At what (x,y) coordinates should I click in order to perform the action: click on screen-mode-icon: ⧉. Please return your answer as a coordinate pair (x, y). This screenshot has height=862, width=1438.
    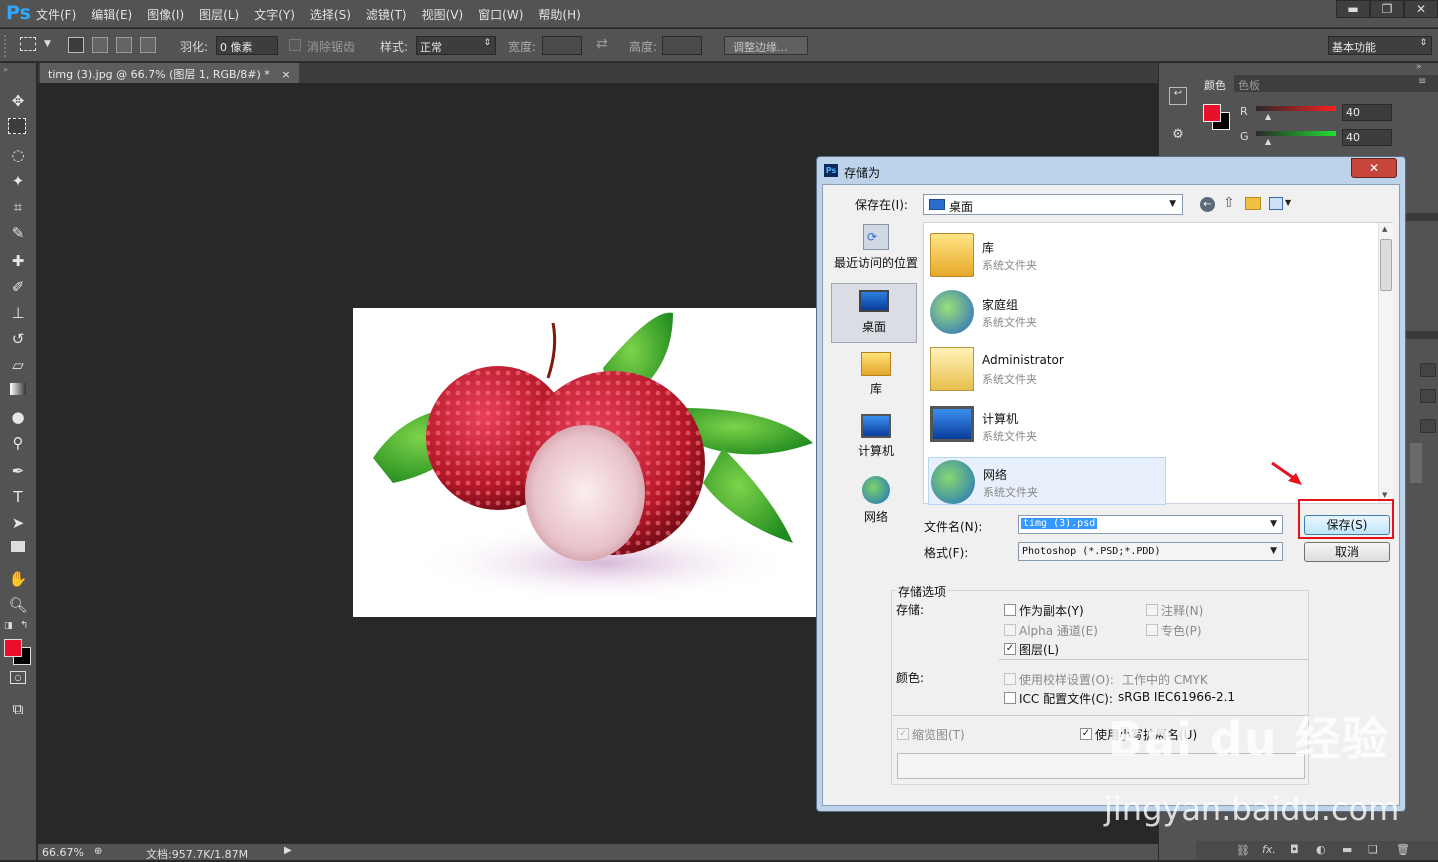
    Looking at the image, I should click on (18, 709).